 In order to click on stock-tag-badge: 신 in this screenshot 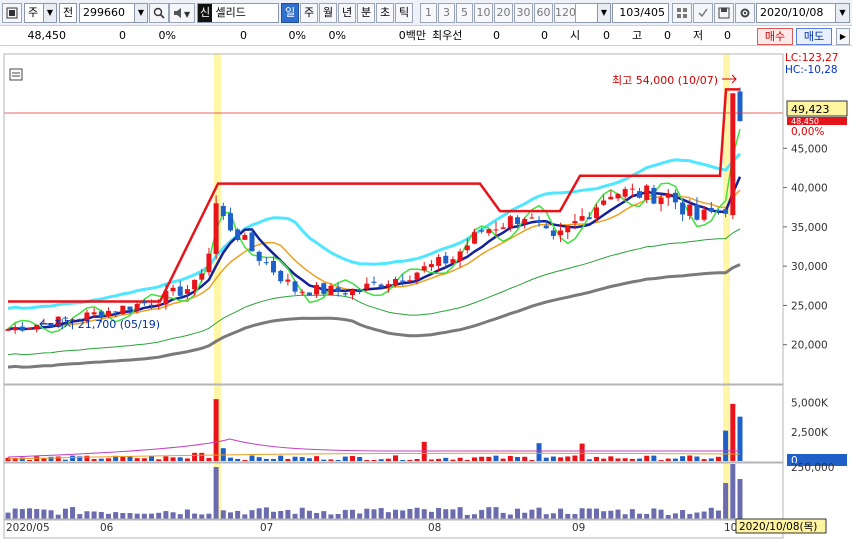, I will do `click(205, 13)`.